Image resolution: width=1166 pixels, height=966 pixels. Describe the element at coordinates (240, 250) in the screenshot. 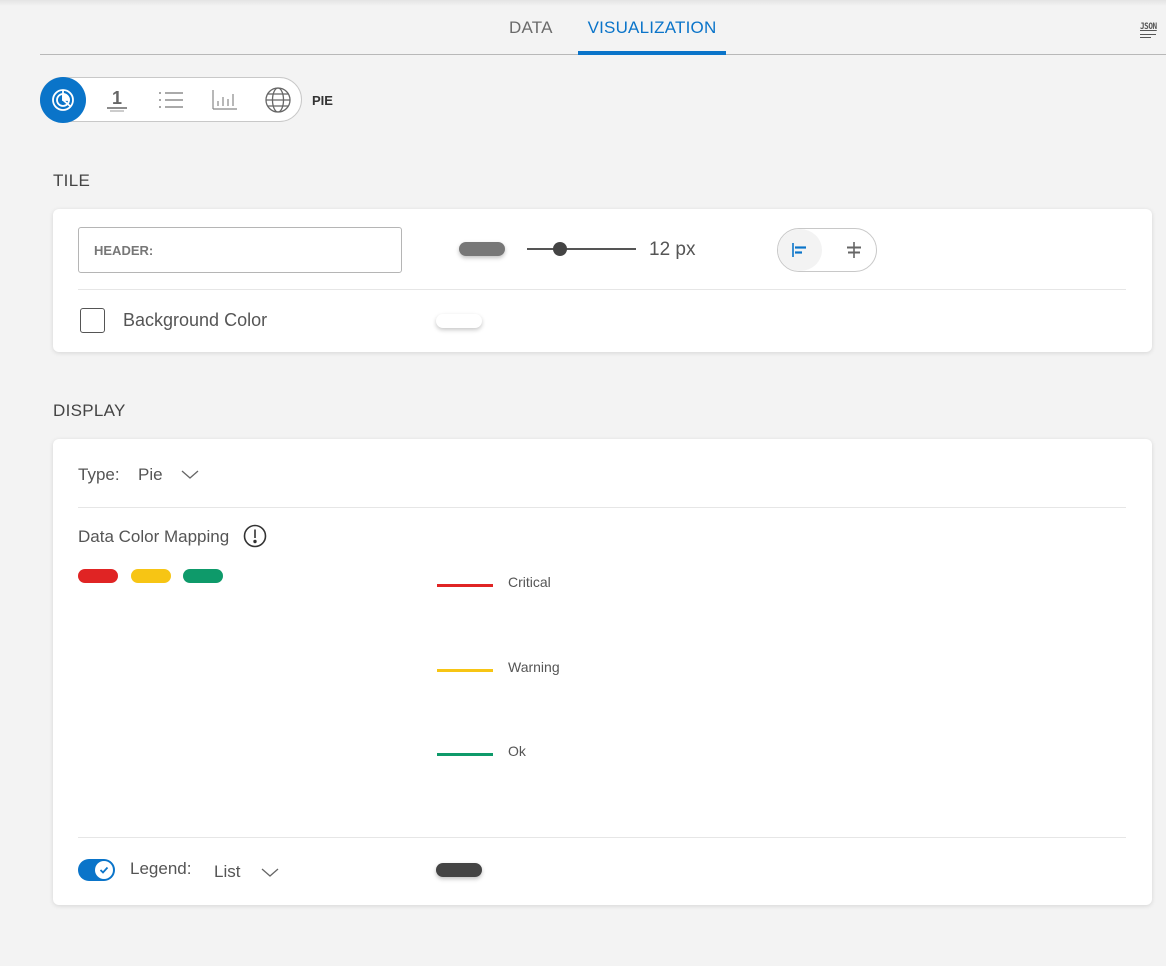

I see `header-input` at that location.